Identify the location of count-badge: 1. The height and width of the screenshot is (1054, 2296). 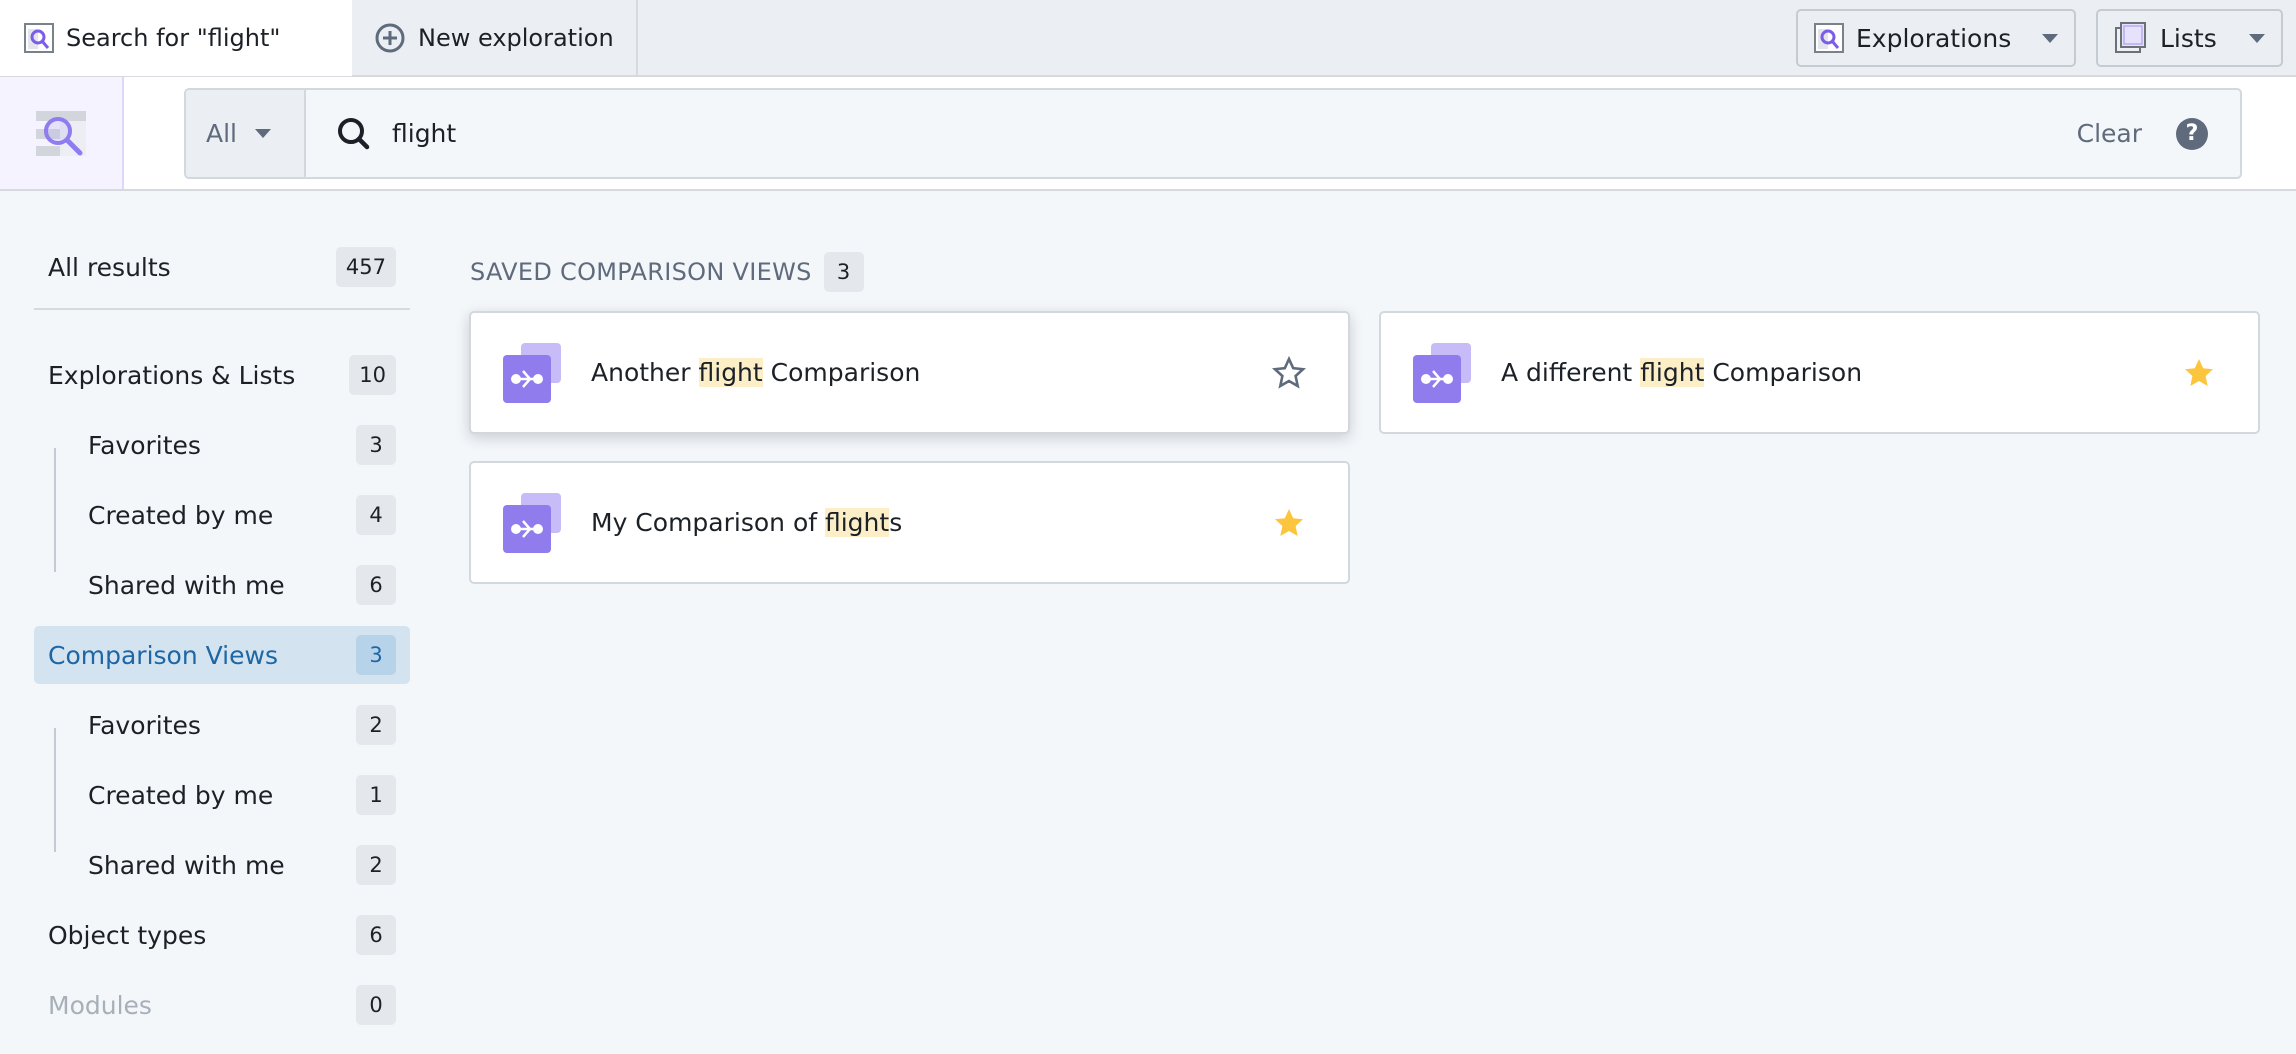
(376, 795).